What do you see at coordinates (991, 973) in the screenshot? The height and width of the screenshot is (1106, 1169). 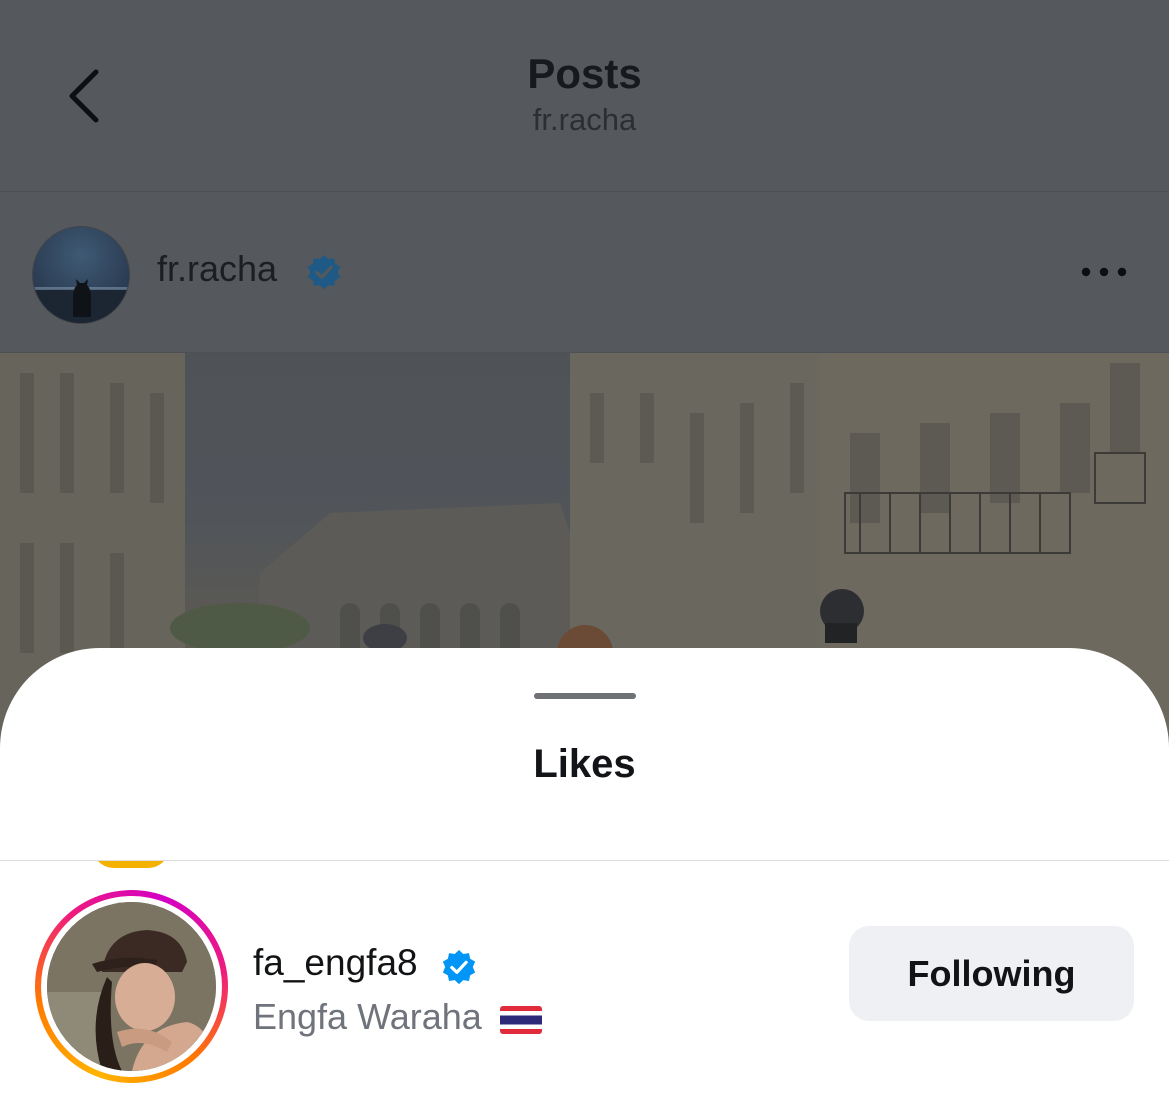 I see `following-button: Following` at bounding box center [991, 973].